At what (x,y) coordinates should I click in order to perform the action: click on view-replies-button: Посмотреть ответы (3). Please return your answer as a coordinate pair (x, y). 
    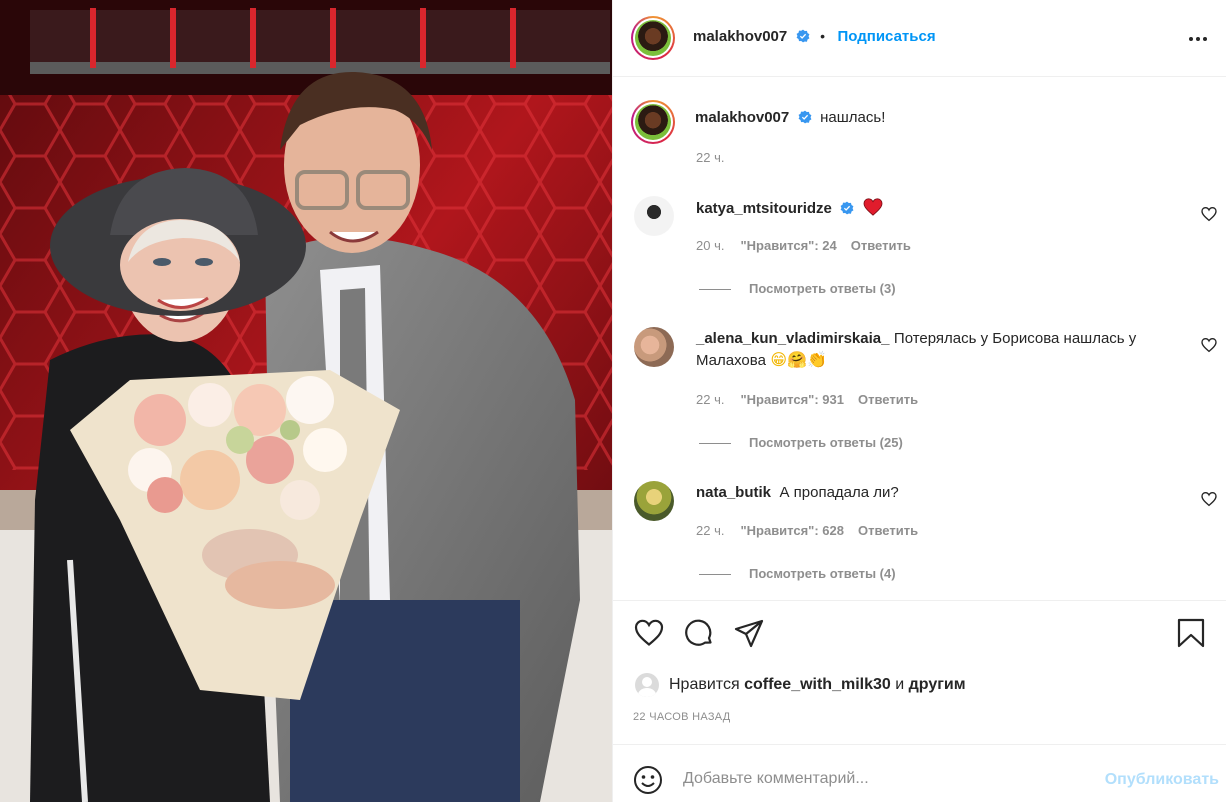
    Looking at the image, I should click on (797, 288).